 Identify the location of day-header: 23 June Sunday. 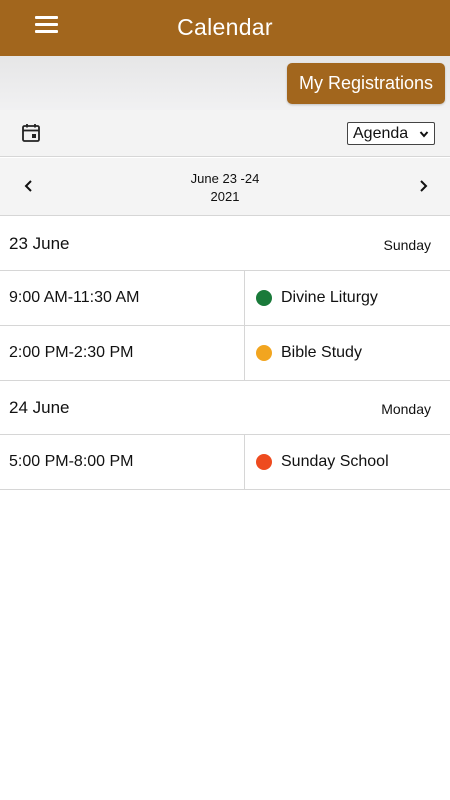
(225, 244).